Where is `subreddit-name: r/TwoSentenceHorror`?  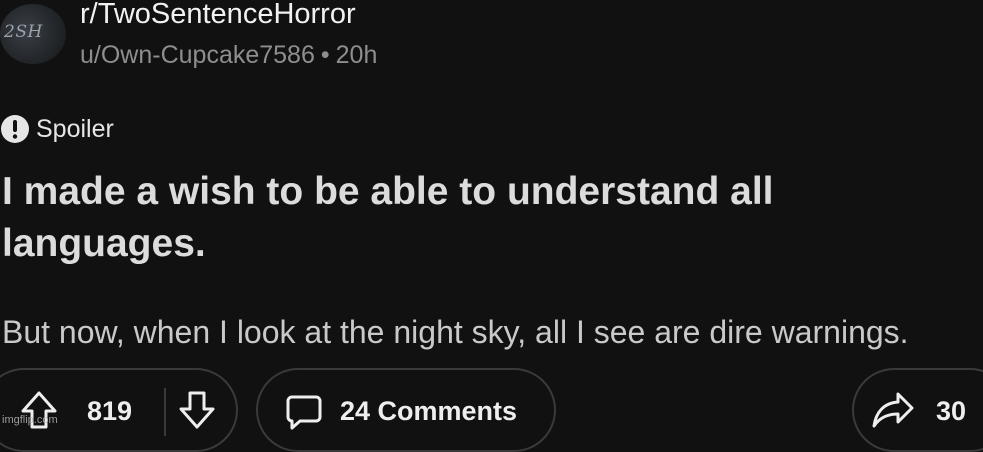
subreddit-name: r/TwoSentenceHorror is located at coordinates (218, 15).